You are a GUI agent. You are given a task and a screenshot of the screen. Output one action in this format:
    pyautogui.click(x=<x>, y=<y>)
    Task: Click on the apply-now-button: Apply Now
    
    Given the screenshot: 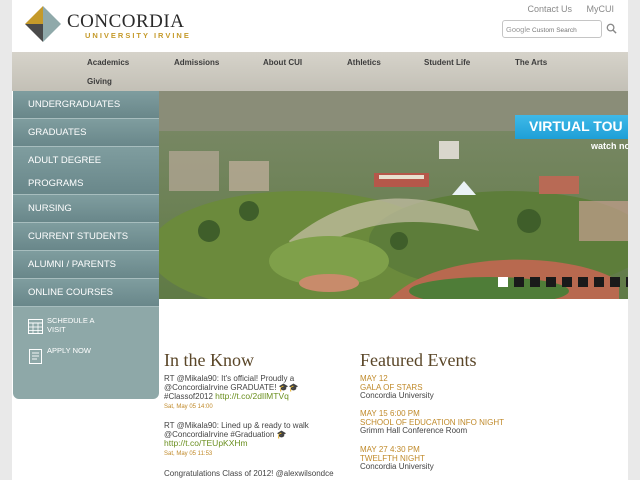 What is the action you would take?
    pyautogui.click(x=93, y=359)
    